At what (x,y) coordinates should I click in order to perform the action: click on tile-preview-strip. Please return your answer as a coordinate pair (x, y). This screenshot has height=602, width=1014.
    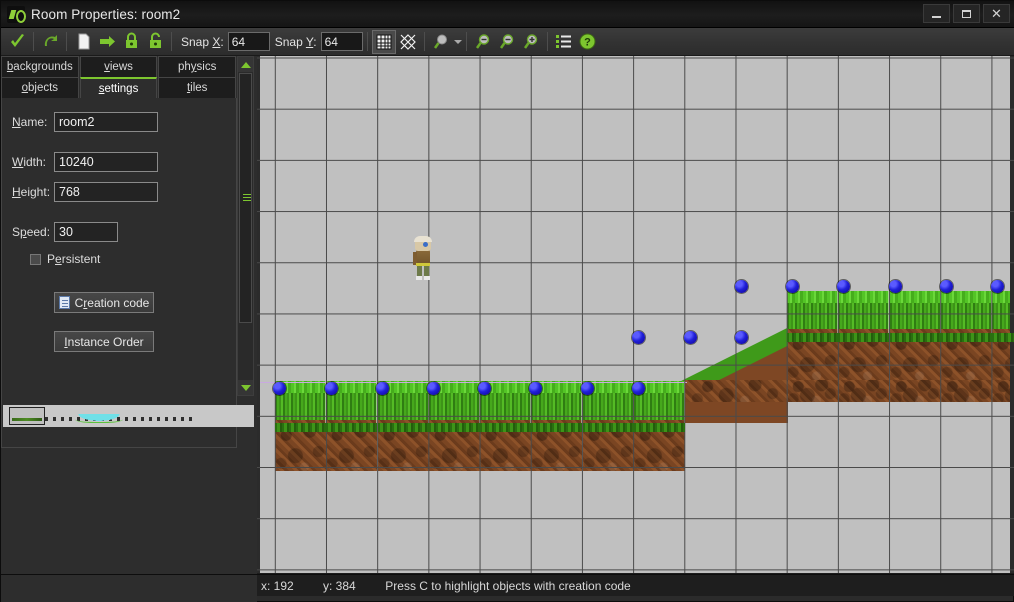
    Looking at the image, I should click on (128, 416).